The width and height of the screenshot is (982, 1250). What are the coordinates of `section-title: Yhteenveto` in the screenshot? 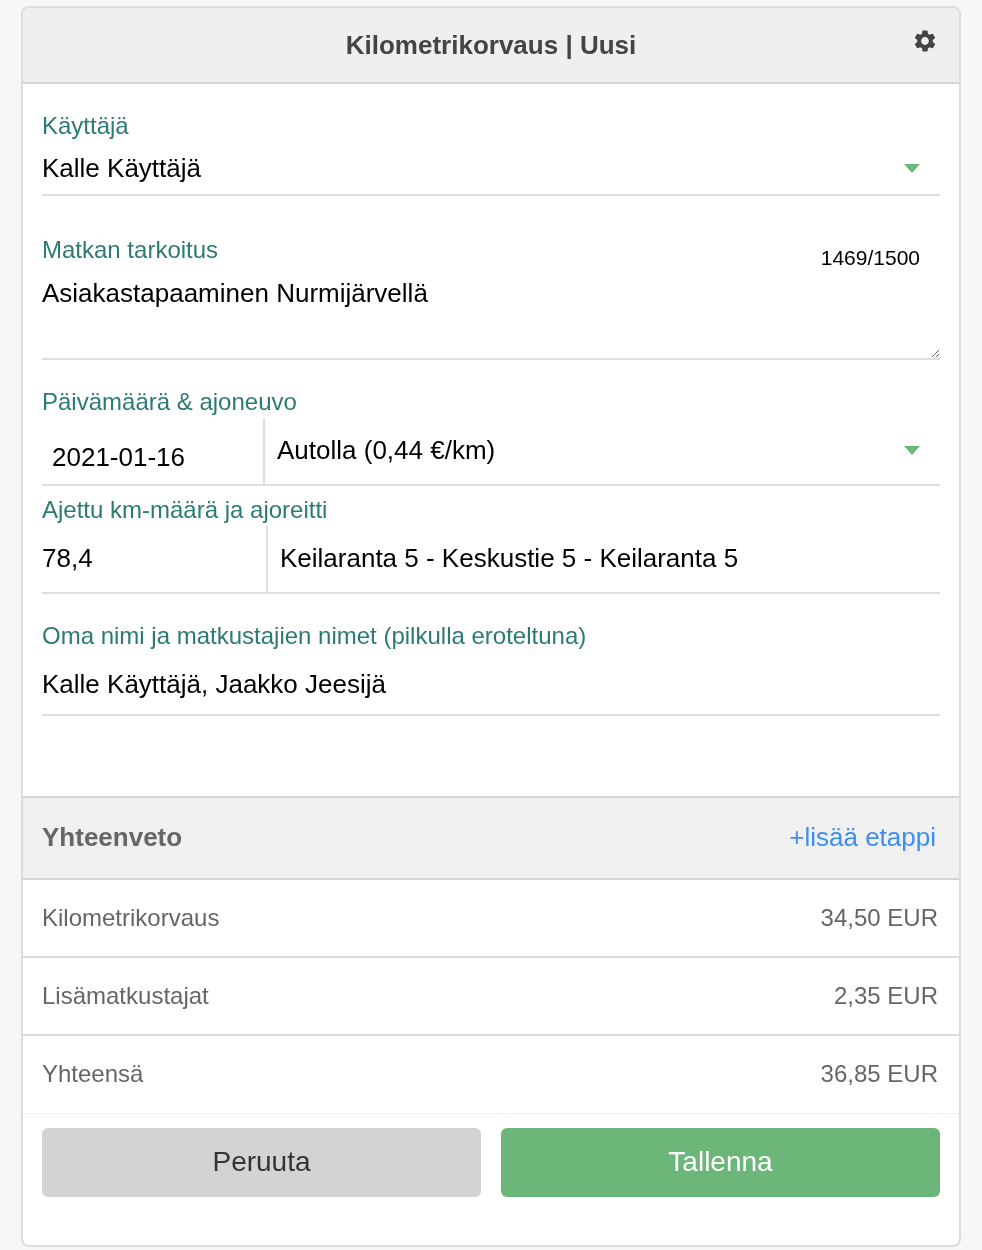 It's located at (112, 837).